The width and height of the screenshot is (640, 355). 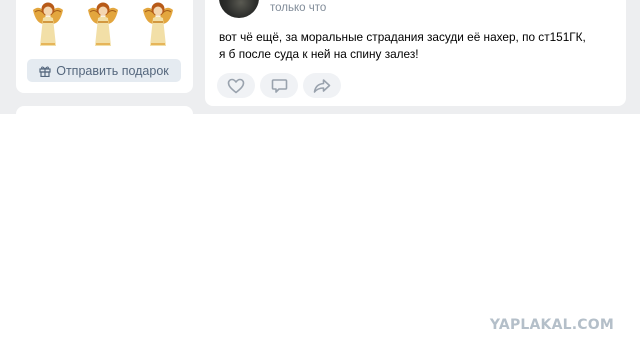 I want to click on share-button, so click(x=322, y=85).